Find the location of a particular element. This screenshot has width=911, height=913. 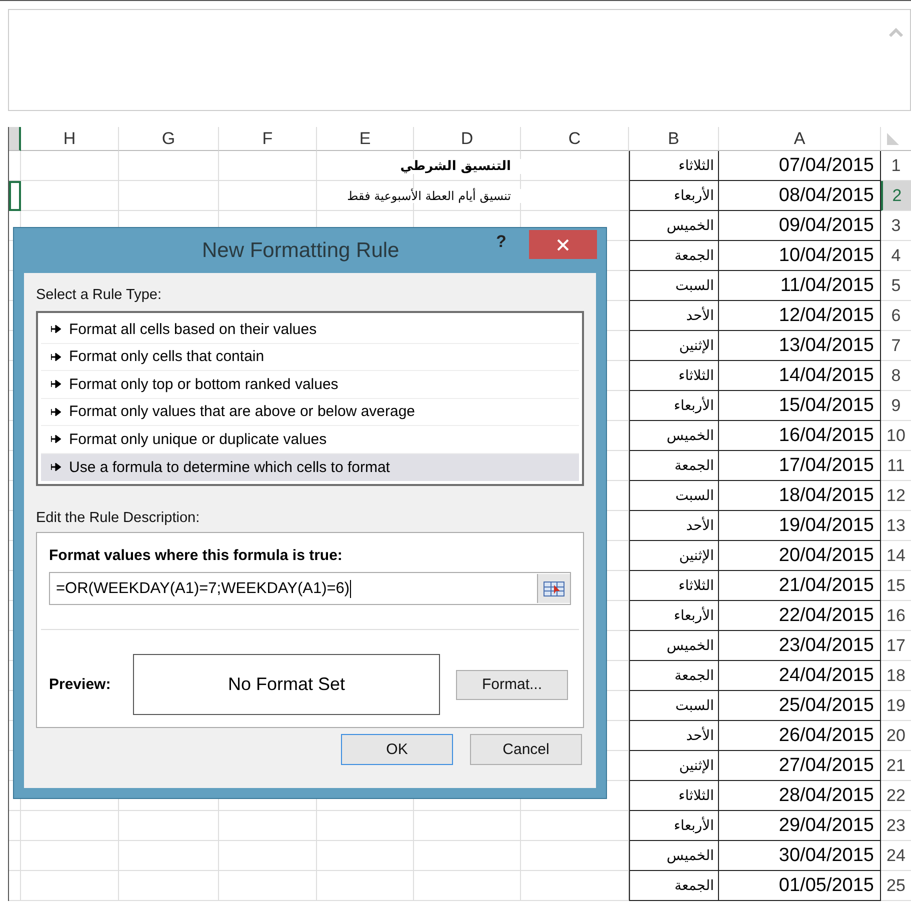

help-button: ? is located at coordinates (501, 242).